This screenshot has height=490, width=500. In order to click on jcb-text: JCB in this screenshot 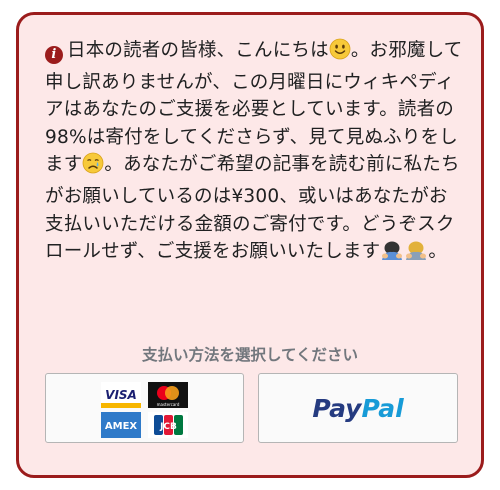, I will do `click(168, 427)`.